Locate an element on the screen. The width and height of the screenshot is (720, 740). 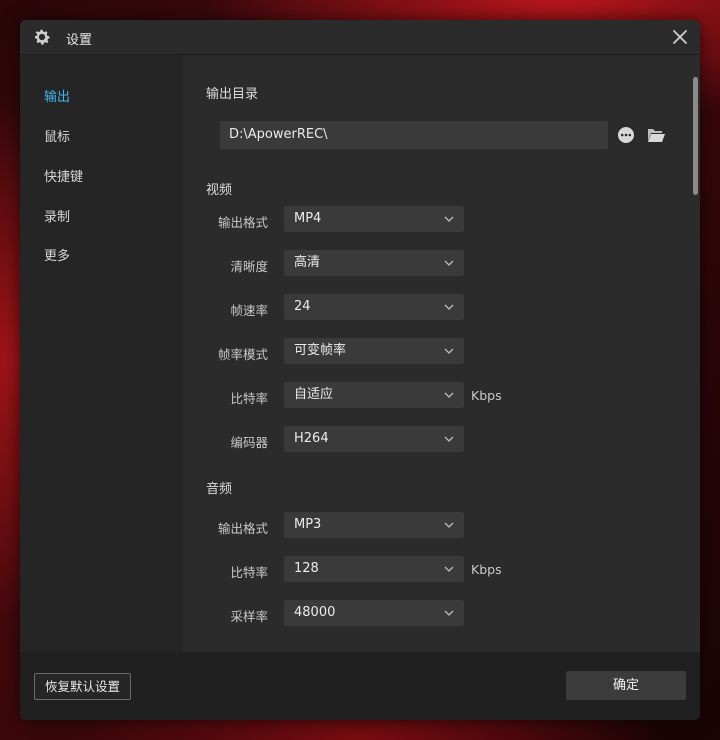
video-quality-select: 高清 is located at coordinates (374, 263).